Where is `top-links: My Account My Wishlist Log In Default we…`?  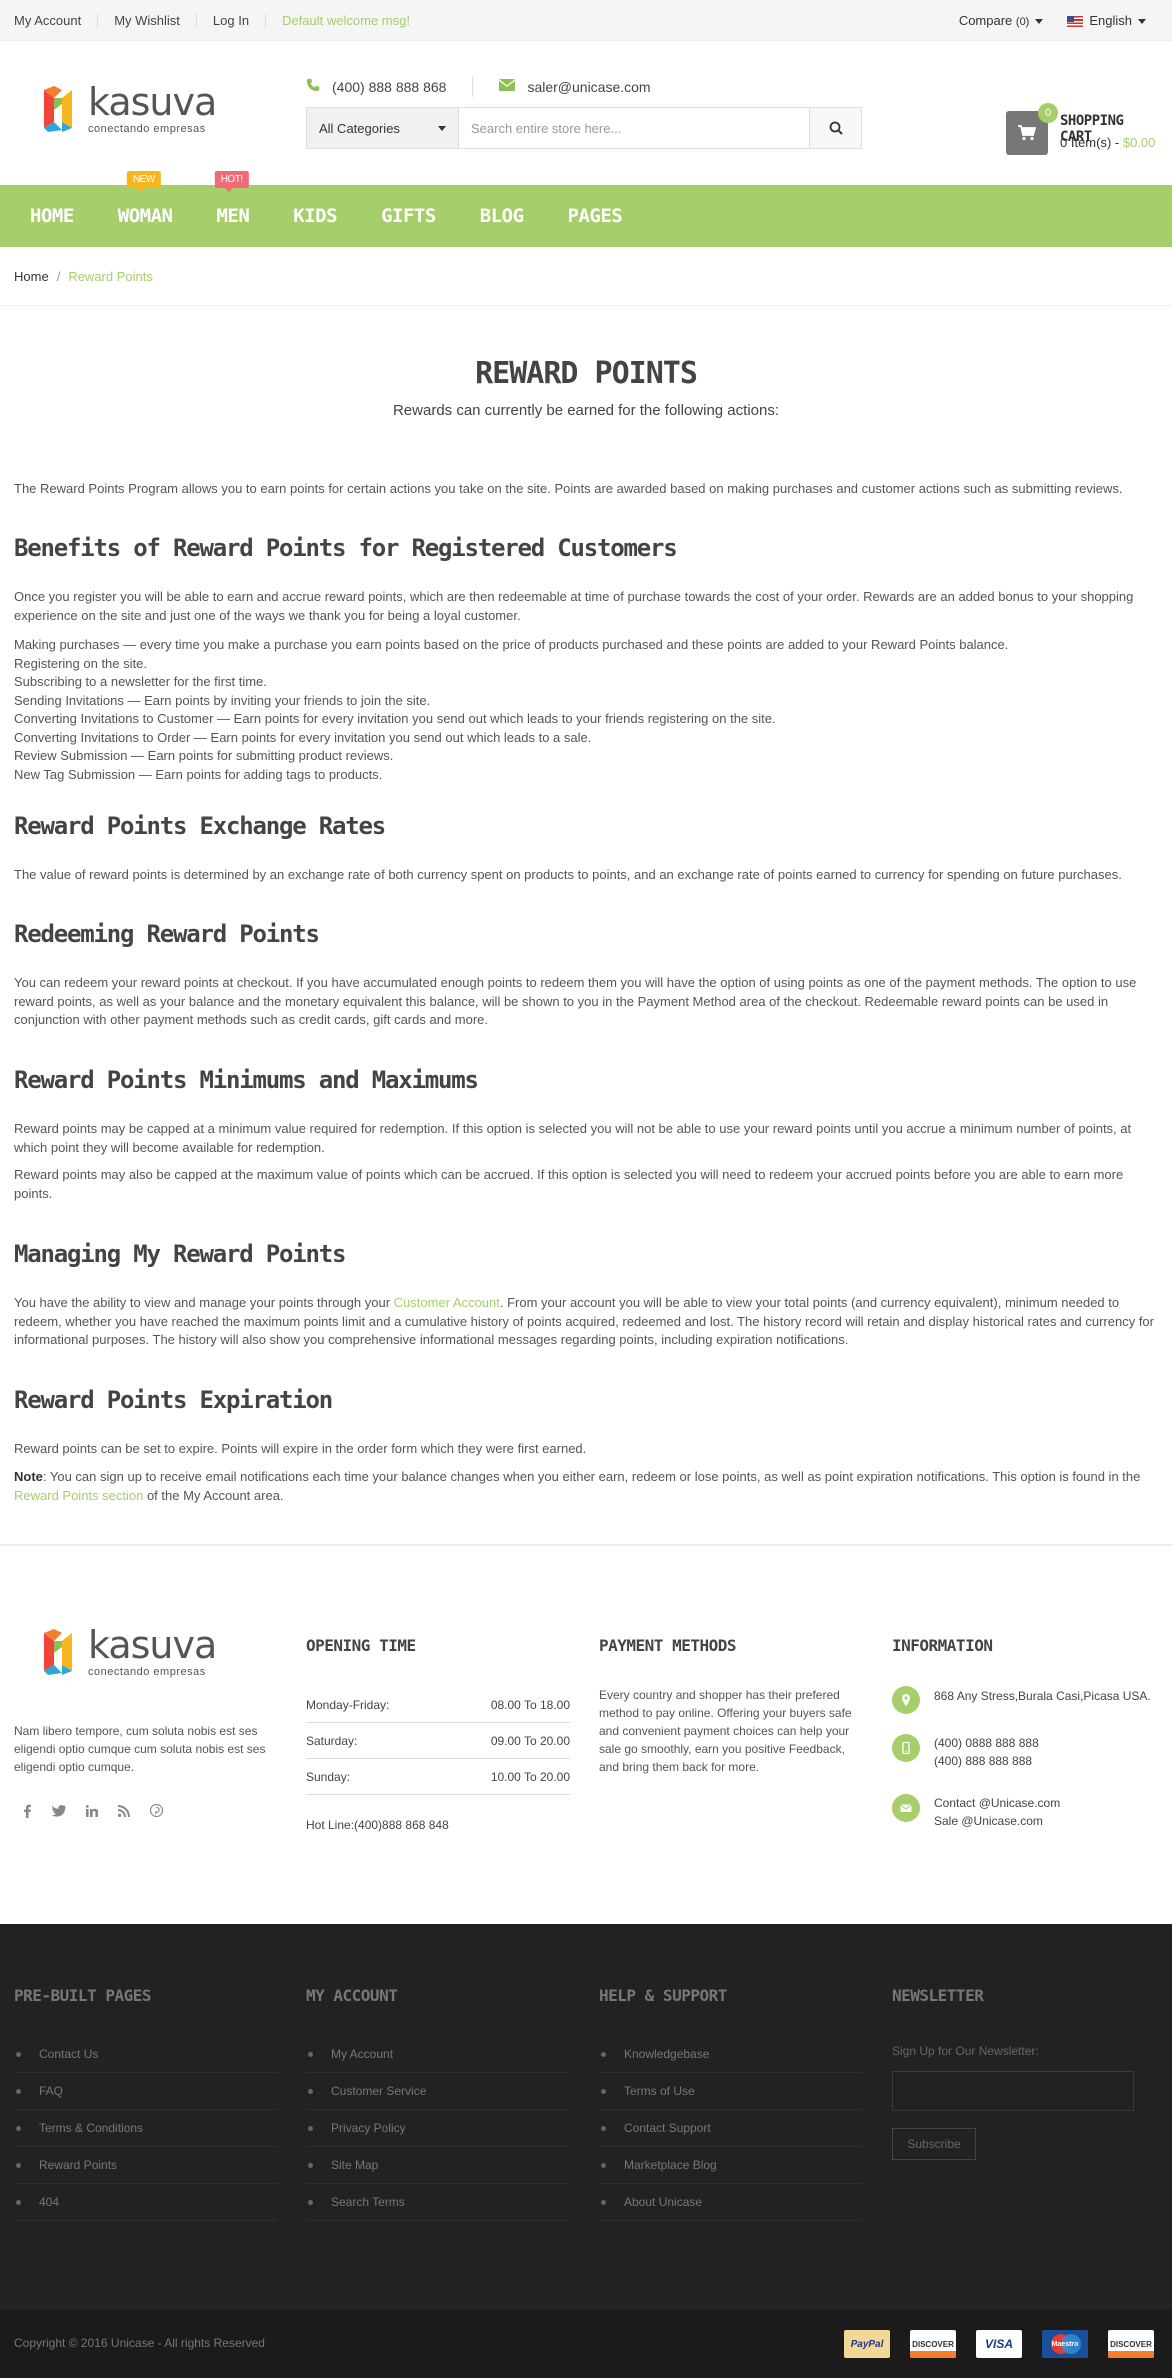 top-links: My Account My Wishlist Log In Default we… is located at coordinates (212, 20).